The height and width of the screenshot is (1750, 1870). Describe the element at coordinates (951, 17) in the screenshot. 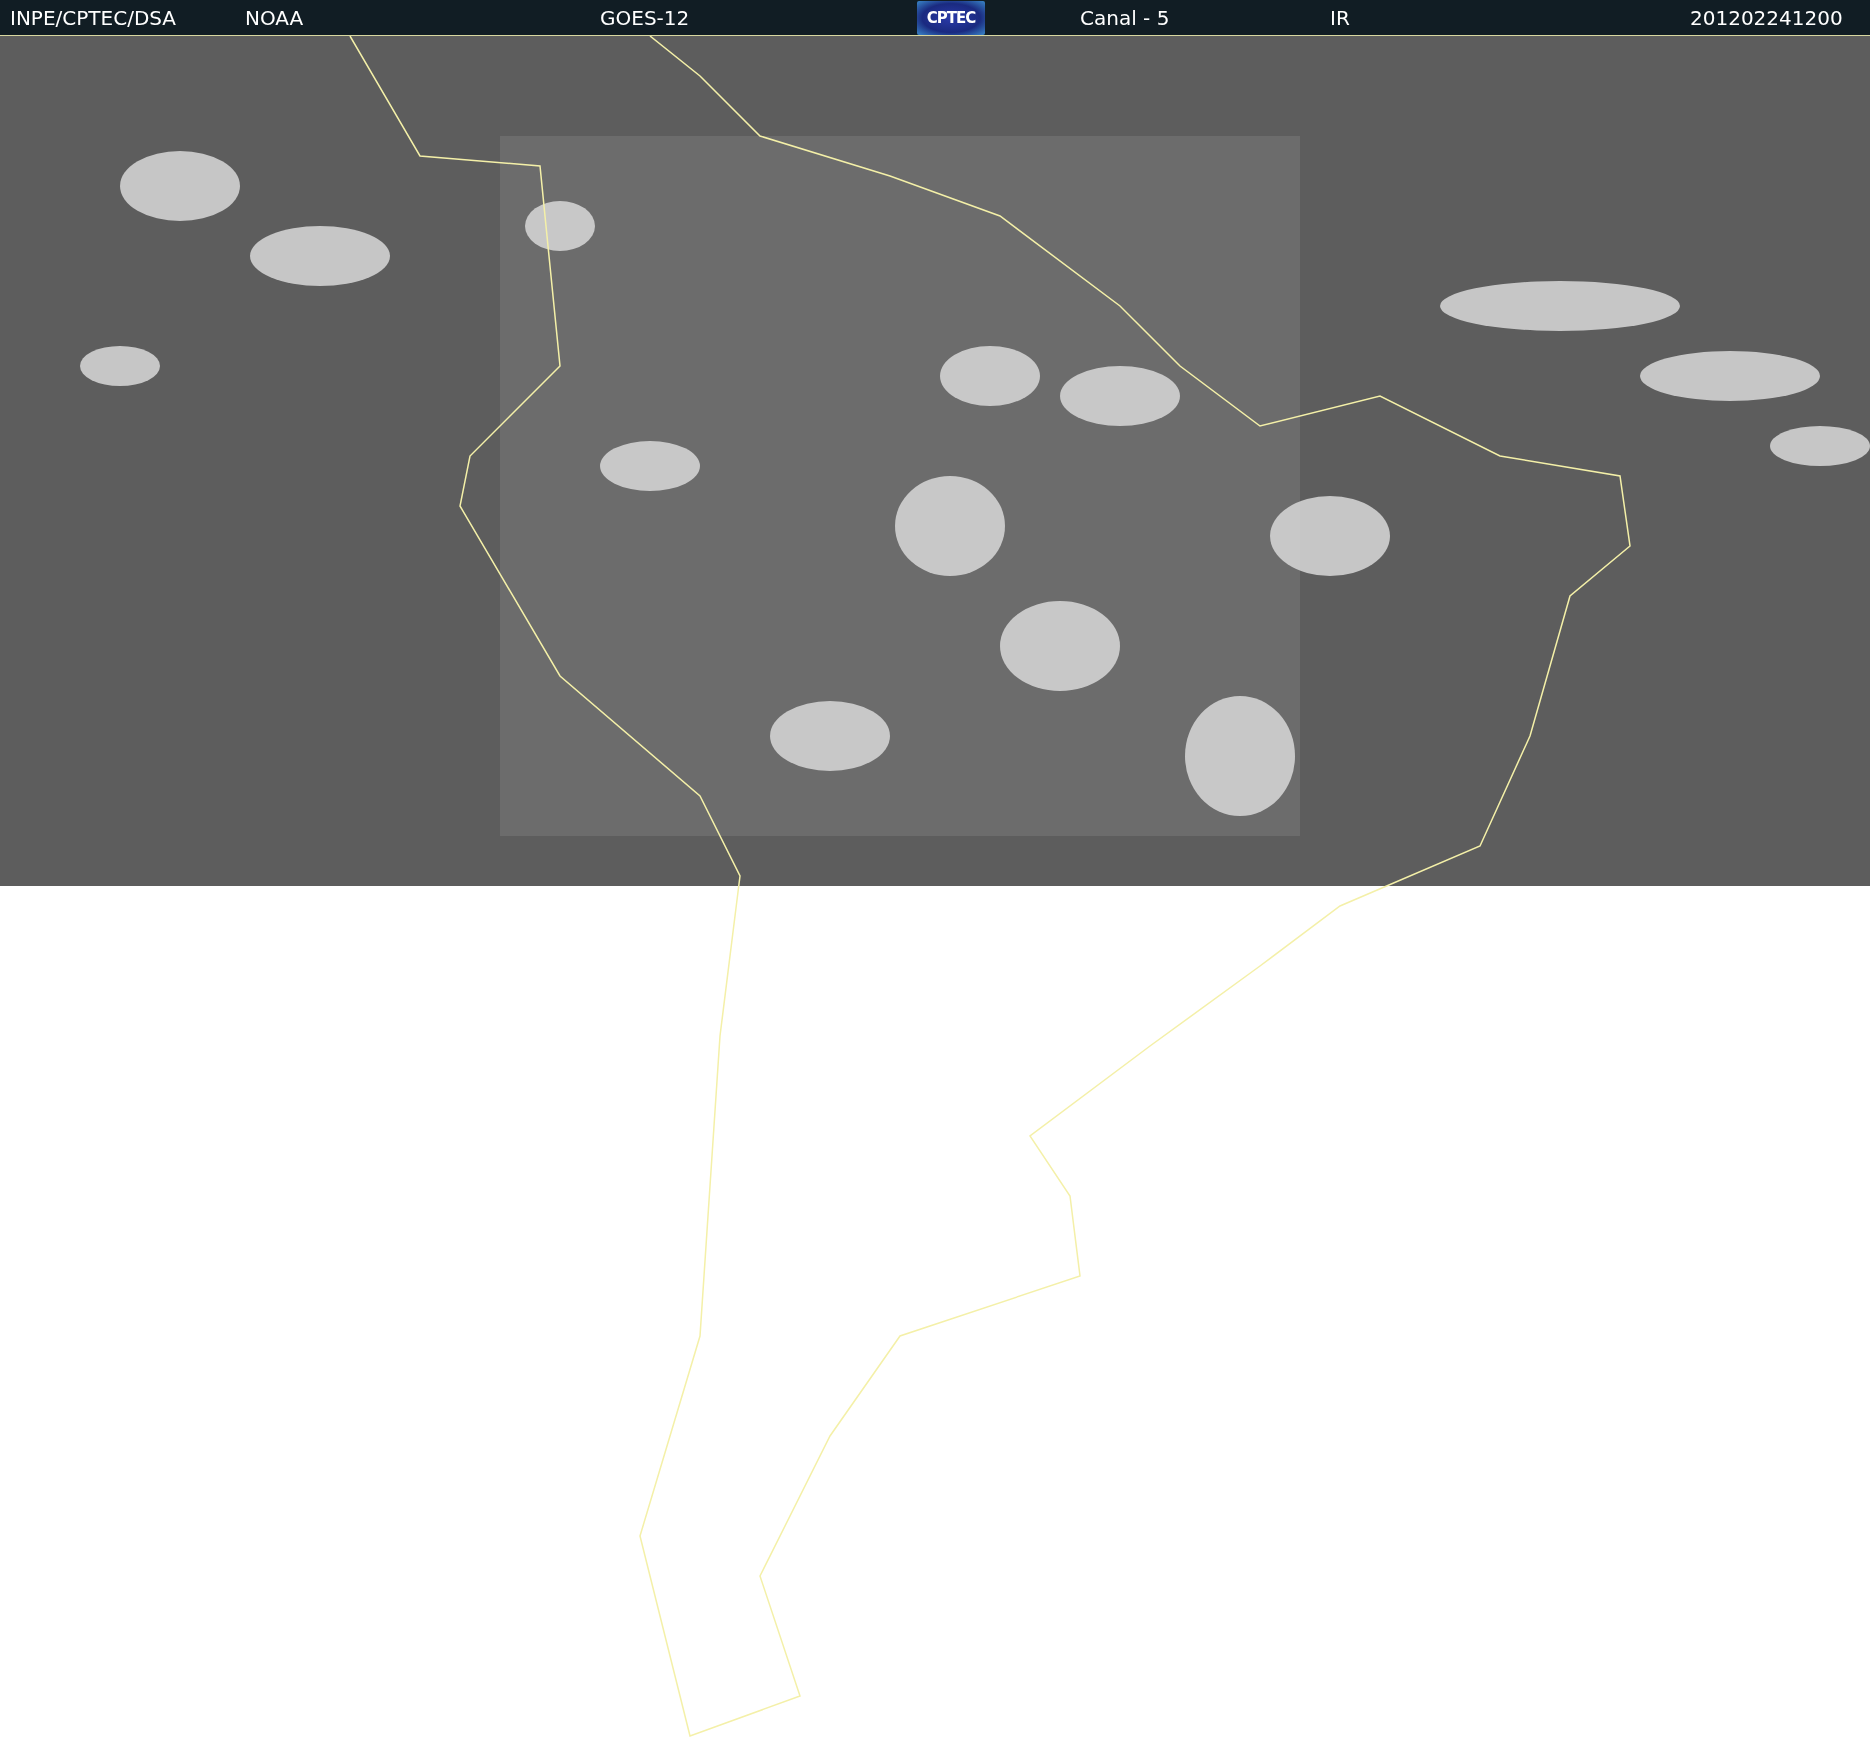

I see `logo: CPTEC` at that location.